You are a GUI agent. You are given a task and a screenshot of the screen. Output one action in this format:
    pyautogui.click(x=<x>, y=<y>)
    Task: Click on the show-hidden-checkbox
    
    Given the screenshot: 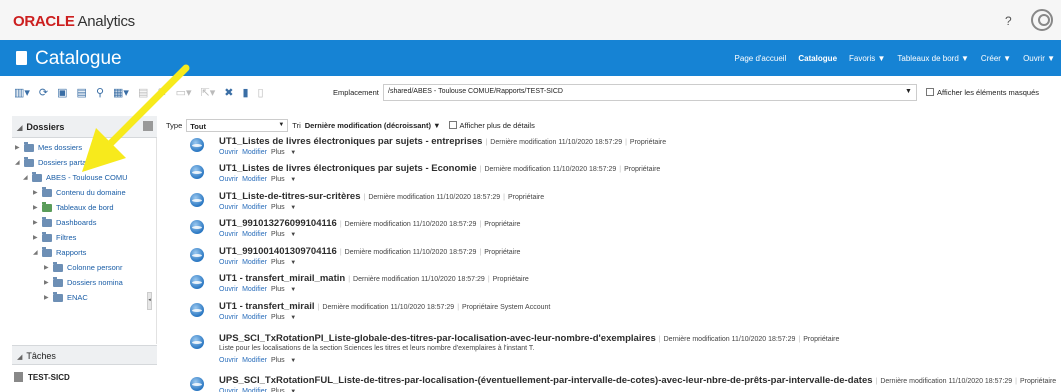 What is the action you would take?
    pyautogui.click(x=930, y=92)
    